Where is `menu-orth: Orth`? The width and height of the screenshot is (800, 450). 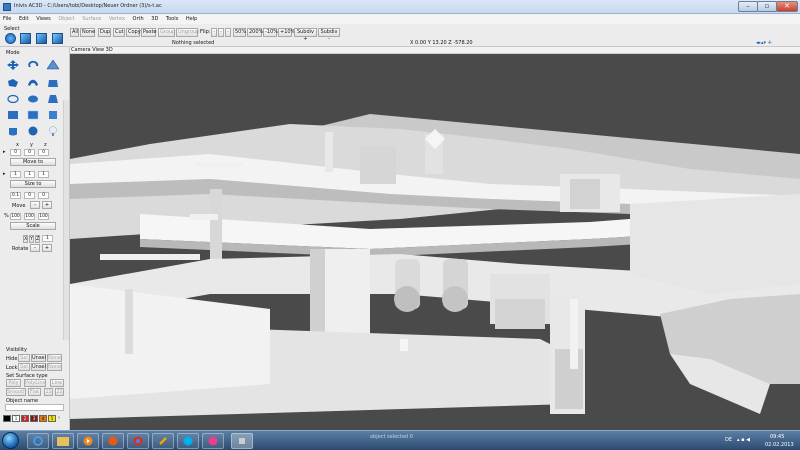
menu-orth: Orth is located at coordinates (138, 19).